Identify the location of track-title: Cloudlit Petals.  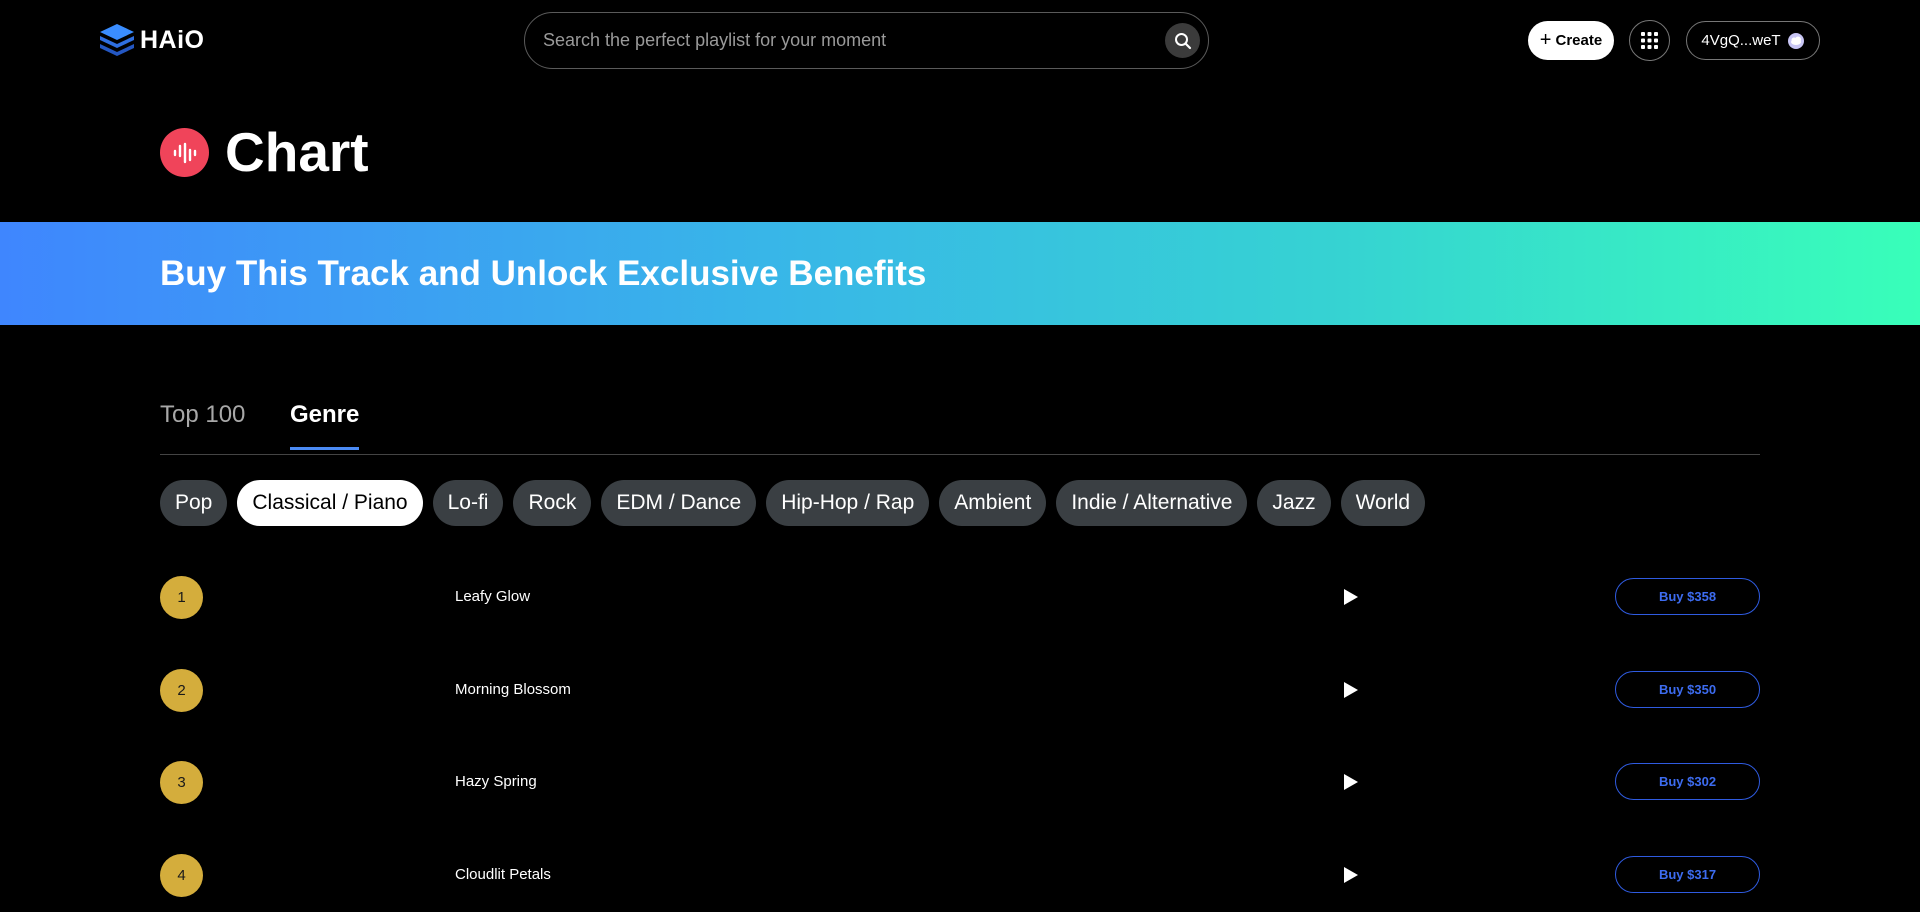
(503, 874).